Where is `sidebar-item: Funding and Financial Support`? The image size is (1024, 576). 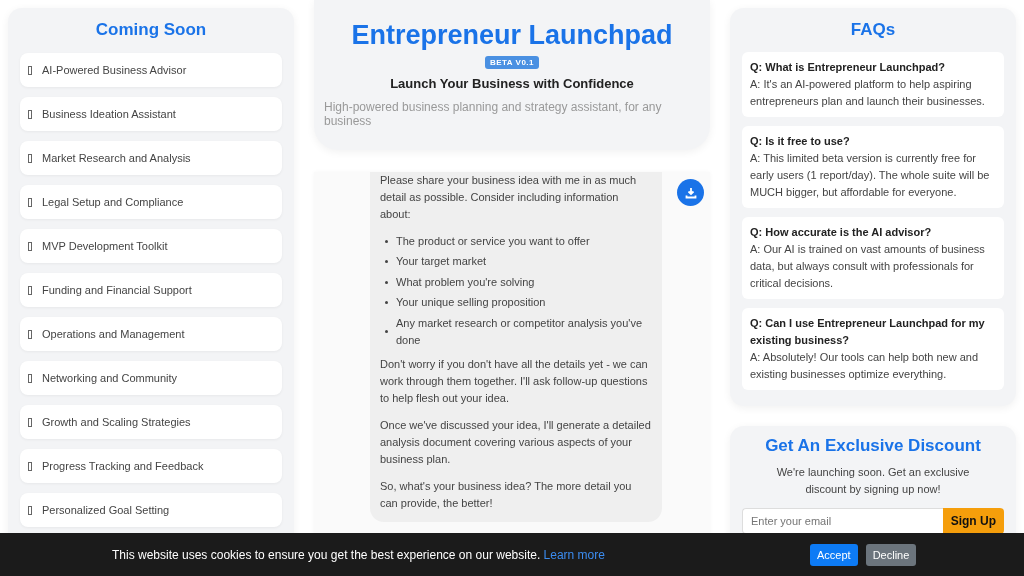 sidebar-item: Funding and Financial Support is located at coordinates (151, 290).